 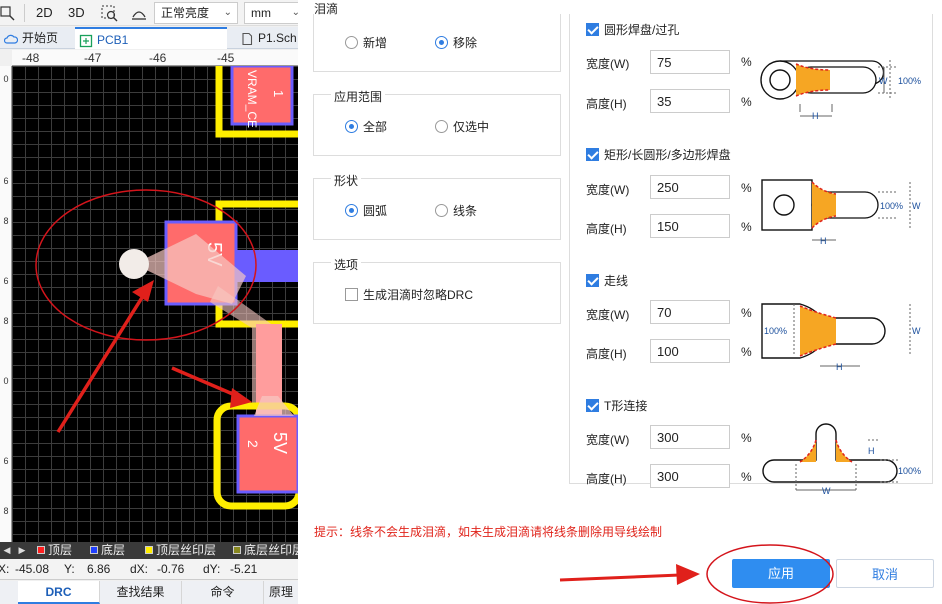 I want to click on pcb-doc-icon, so click(x=86, y=40).